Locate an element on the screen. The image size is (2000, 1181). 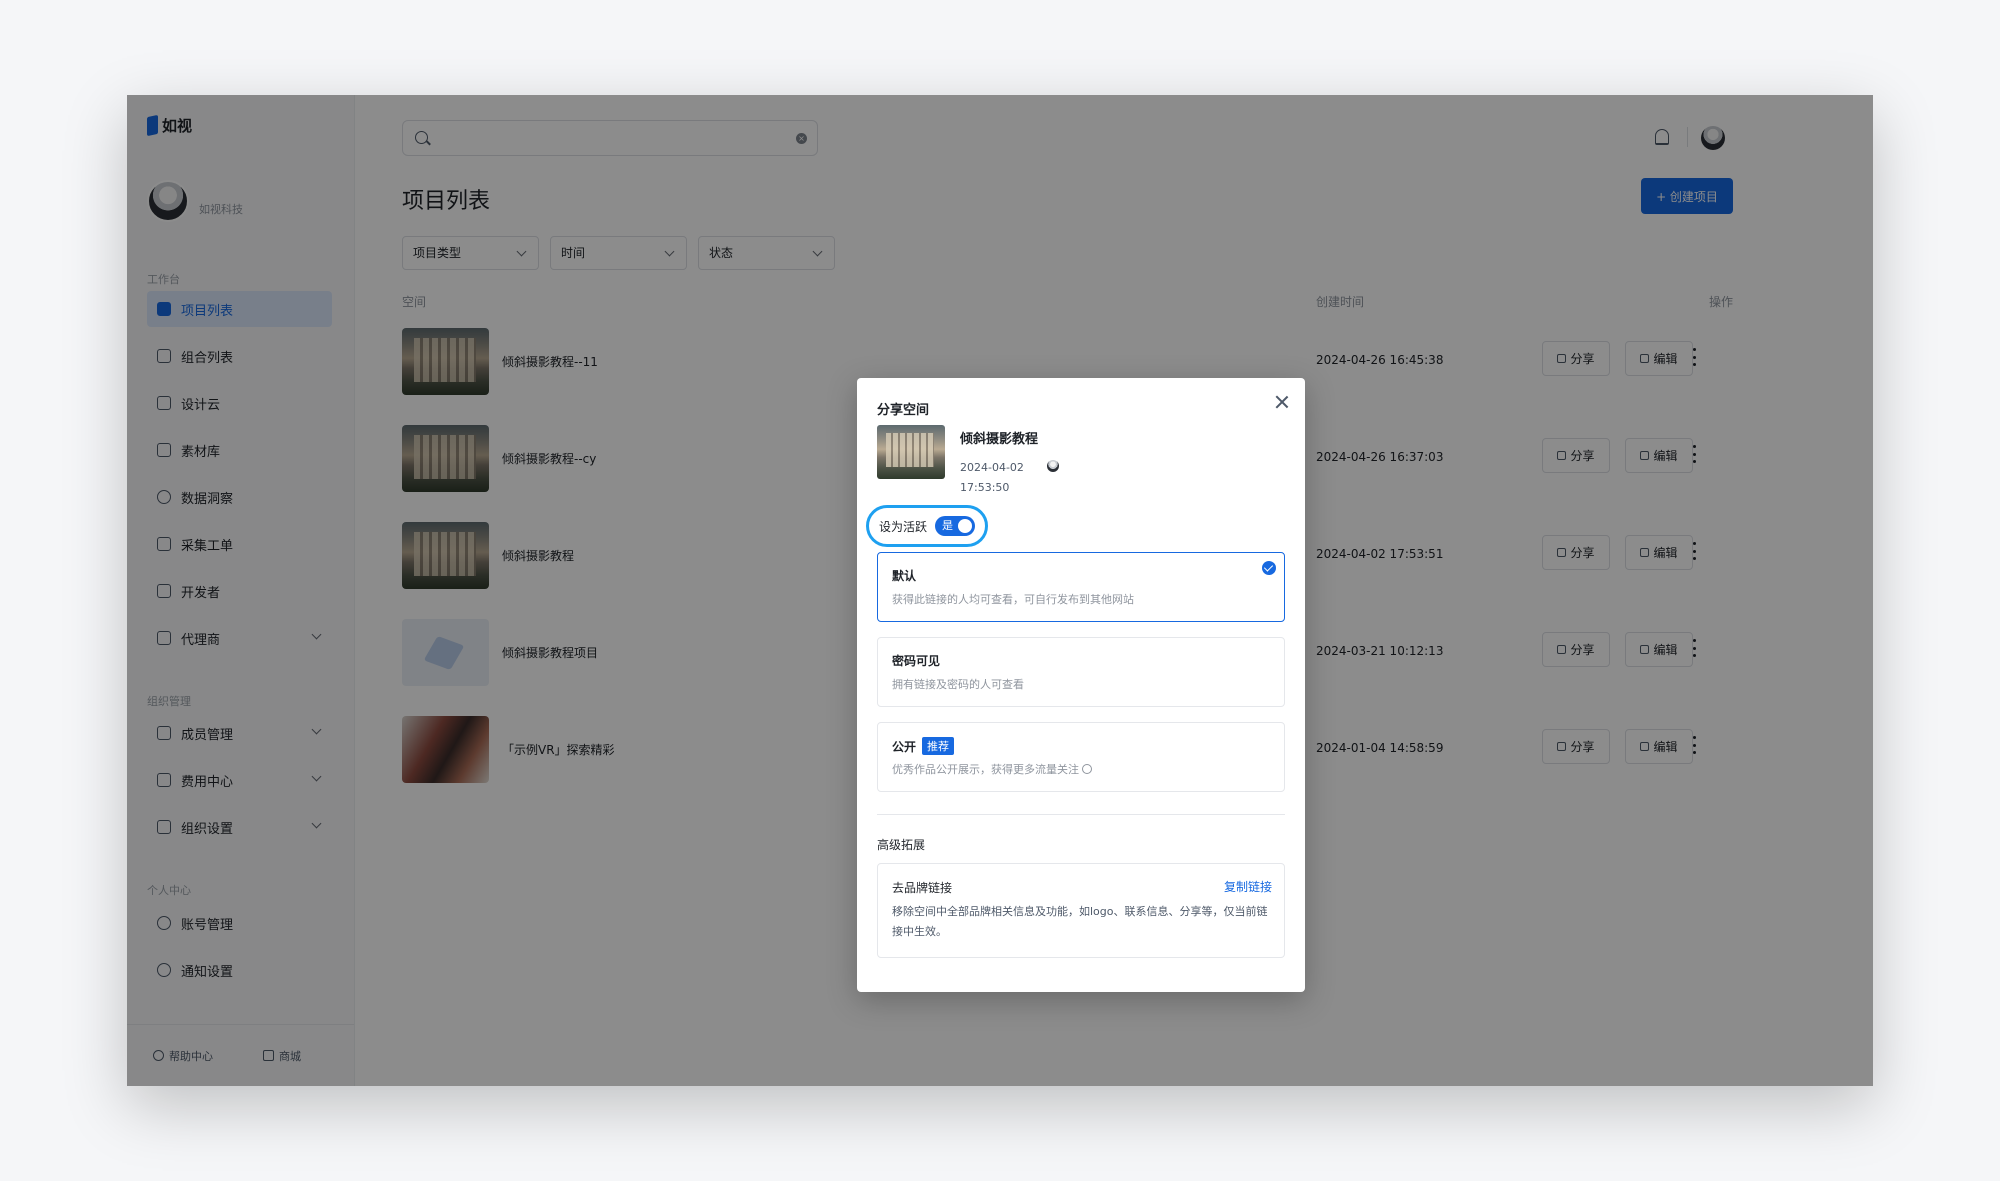
debrand-title: 去品牌链接 is located at coordinates (922, 888).